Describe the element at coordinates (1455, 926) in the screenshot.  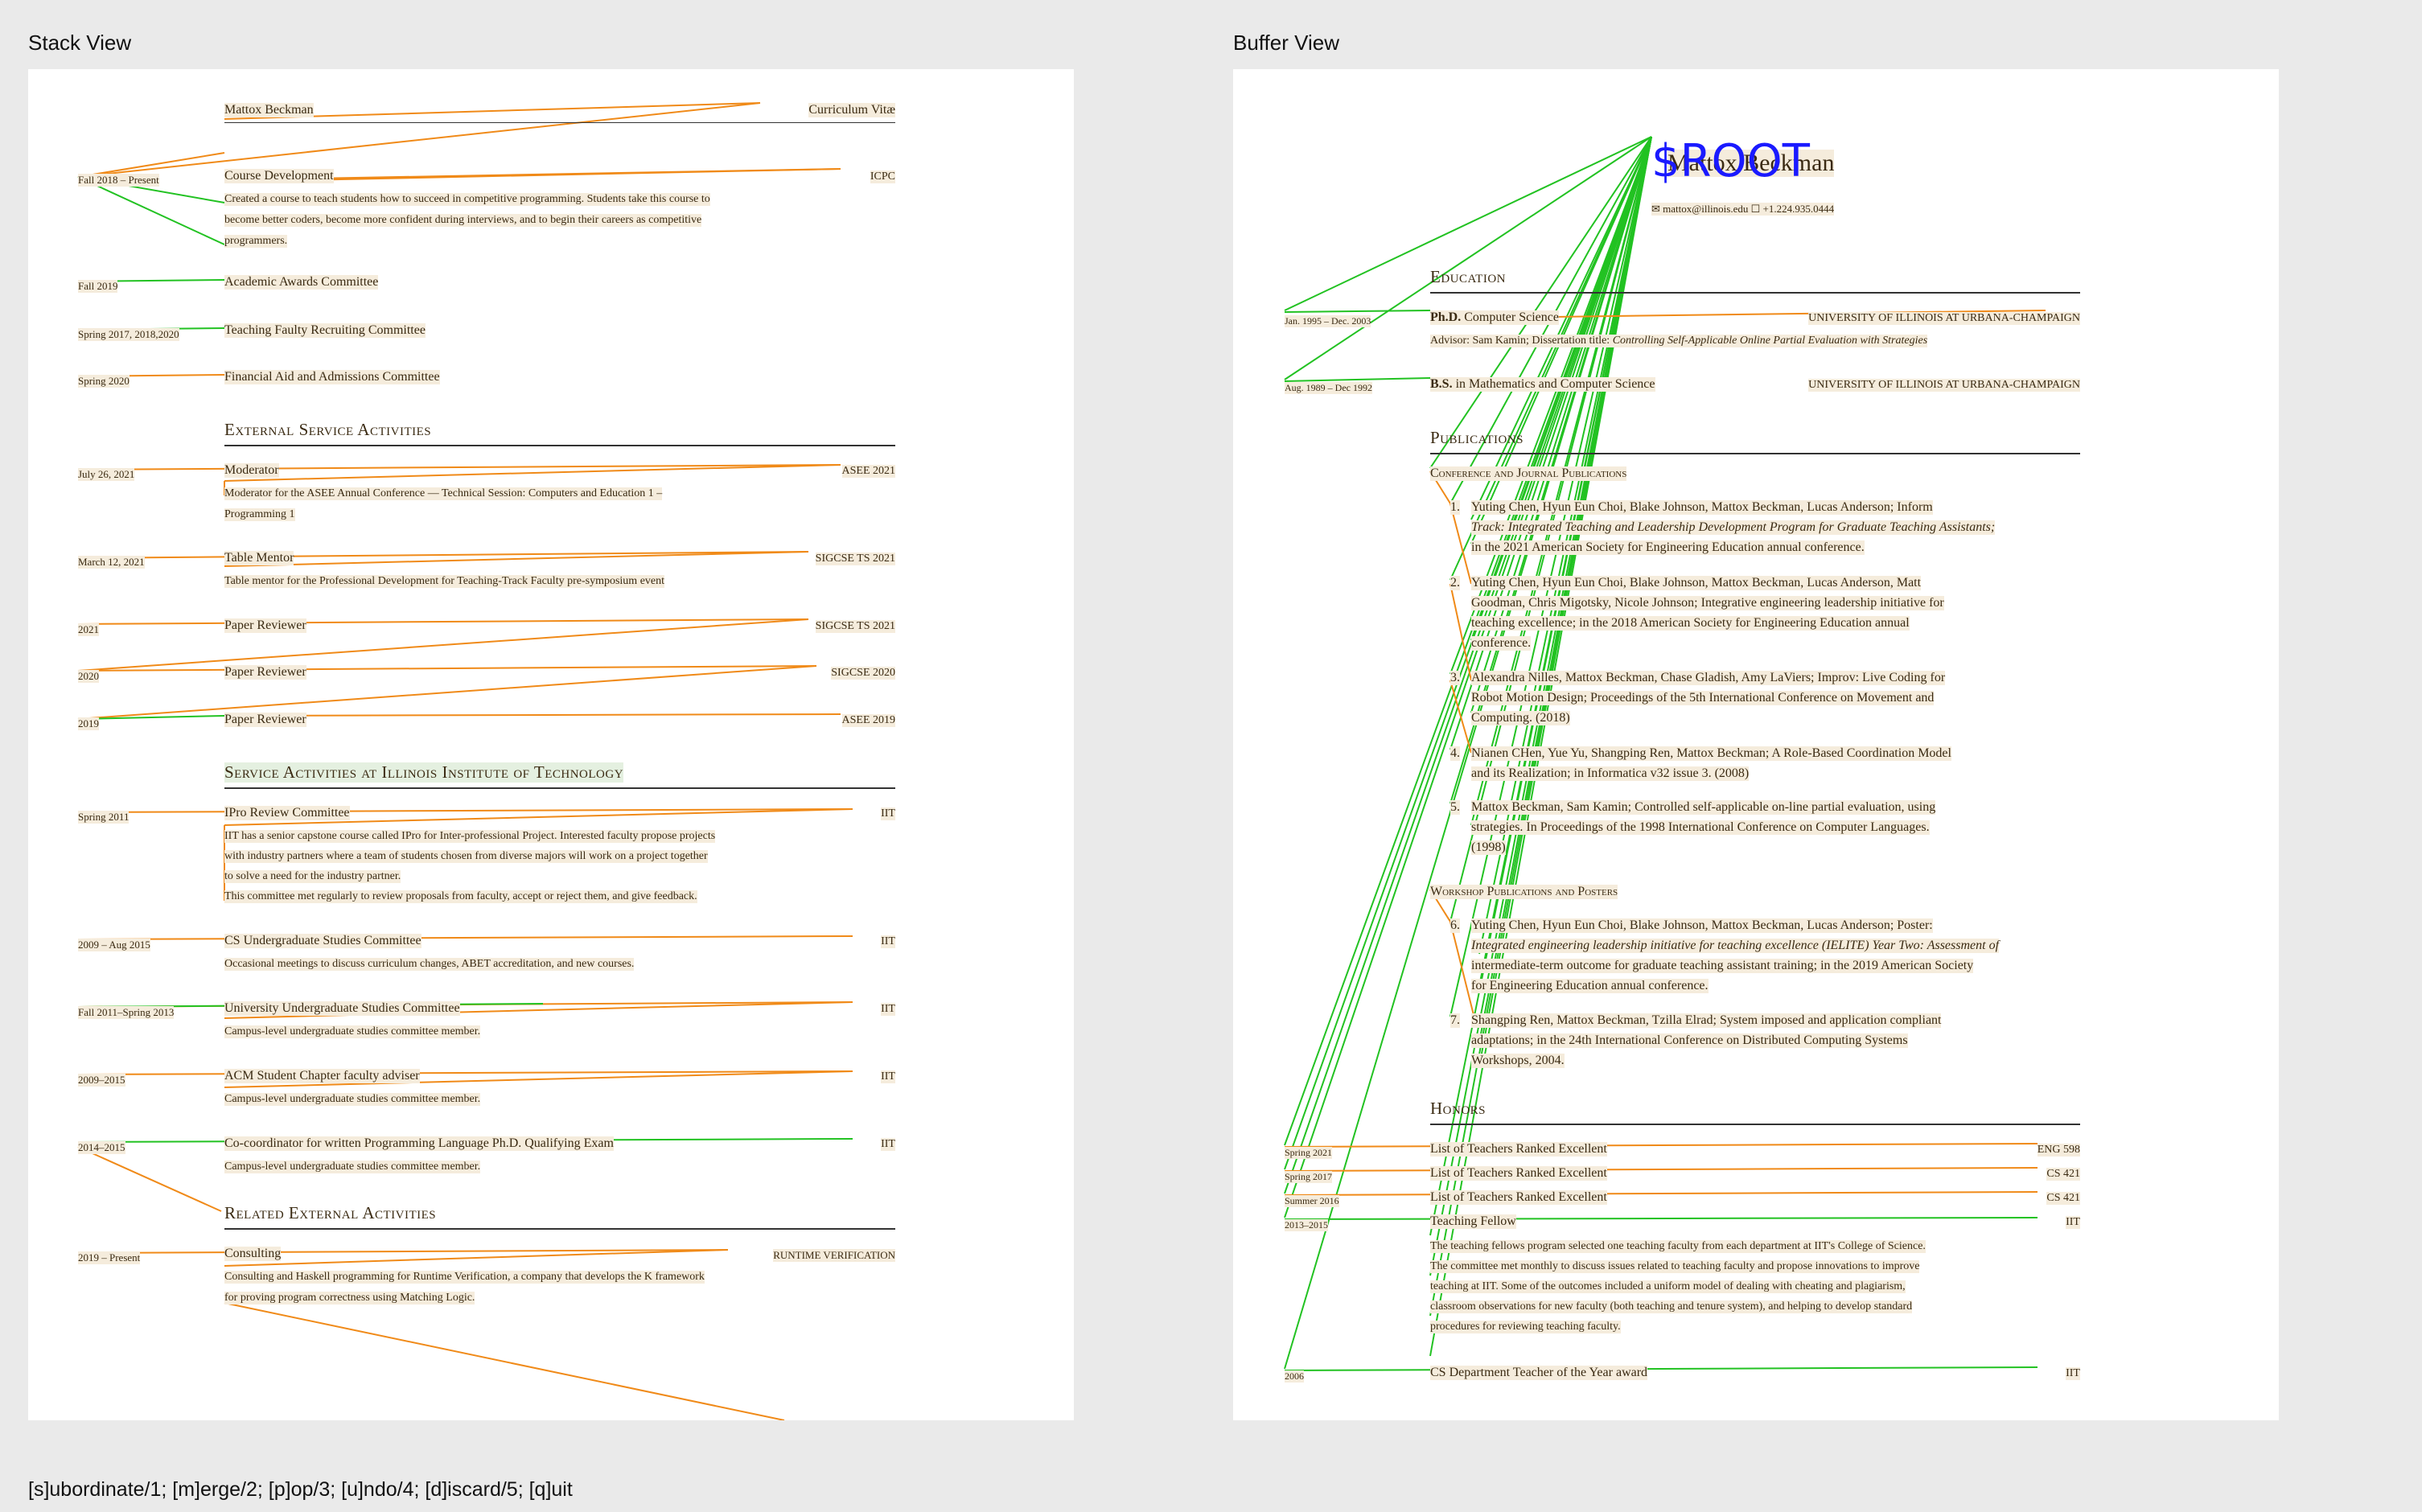
I see `pub-number: 6.` at that location.